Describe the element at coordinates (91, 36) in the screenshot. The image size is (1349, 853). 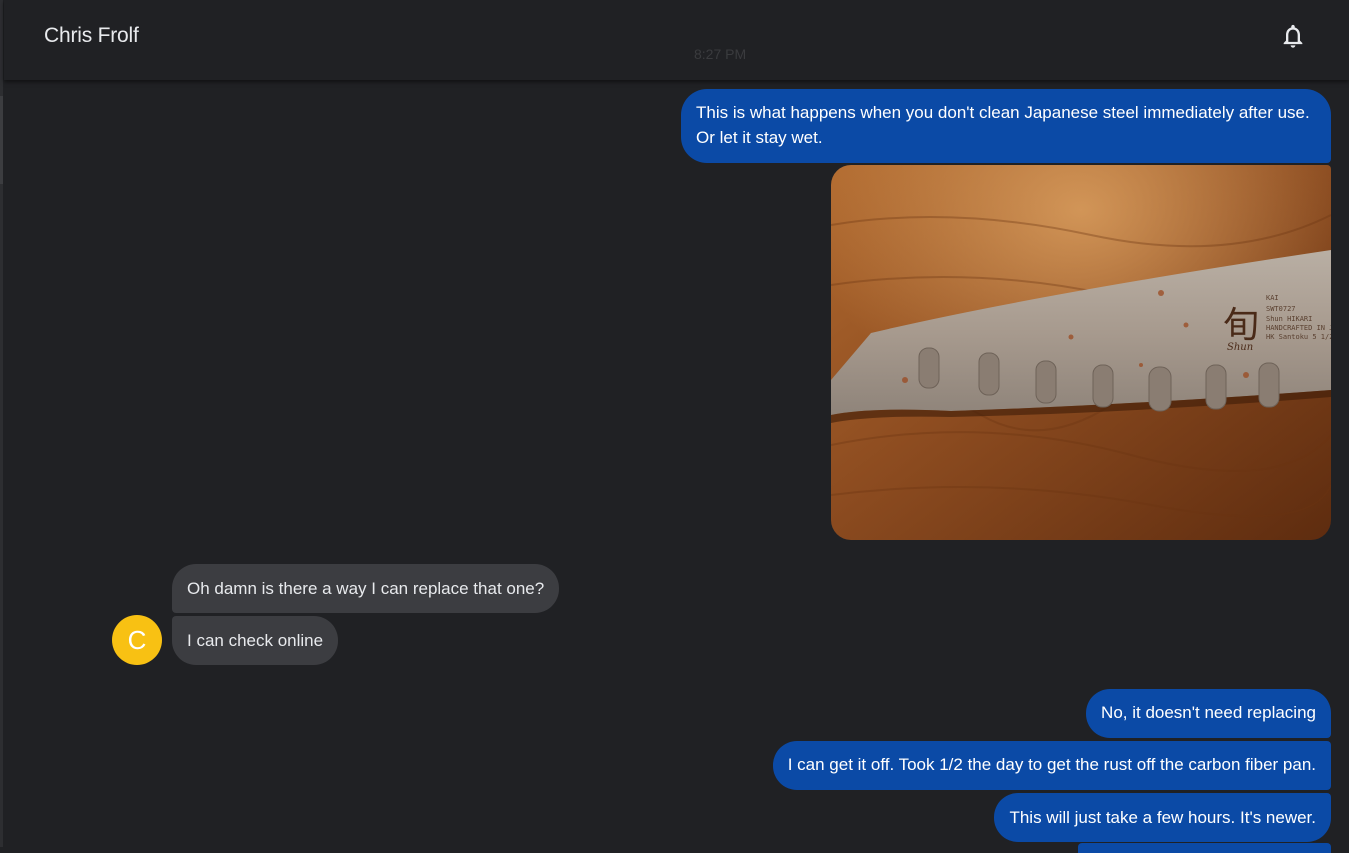
I see `contact-name: Chris Frolf` at that location.